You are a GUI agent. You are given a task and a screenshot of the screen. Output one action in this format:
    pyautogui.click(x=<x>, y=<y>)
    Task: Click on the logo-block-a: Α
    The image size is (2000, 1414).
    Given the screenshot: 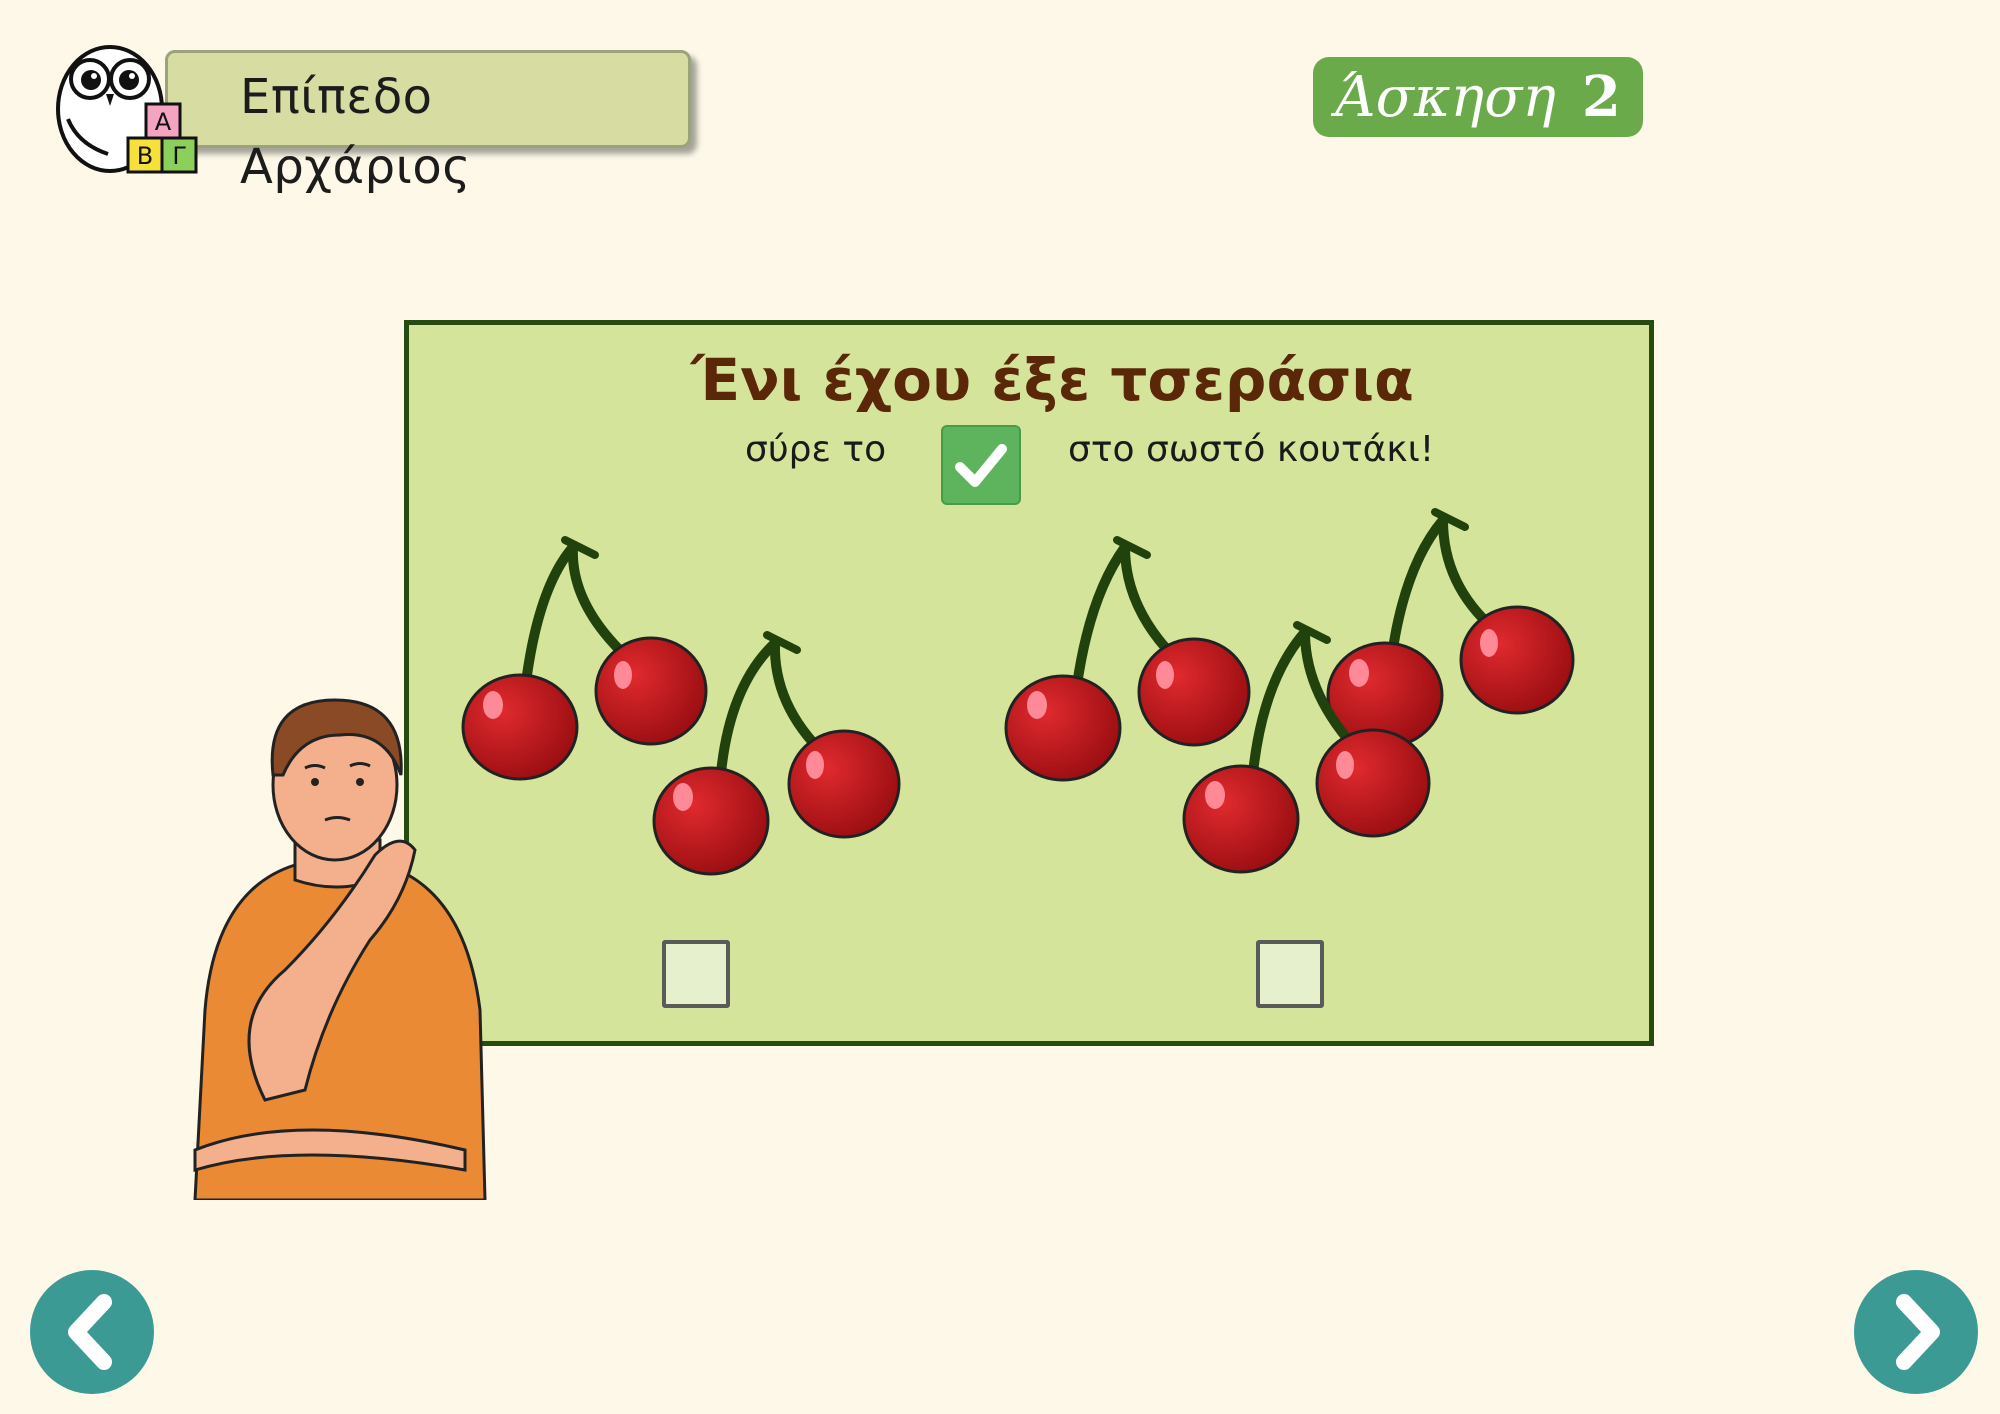 What is the action you would take?
    pyautogui.click(x=163, y=122)
    